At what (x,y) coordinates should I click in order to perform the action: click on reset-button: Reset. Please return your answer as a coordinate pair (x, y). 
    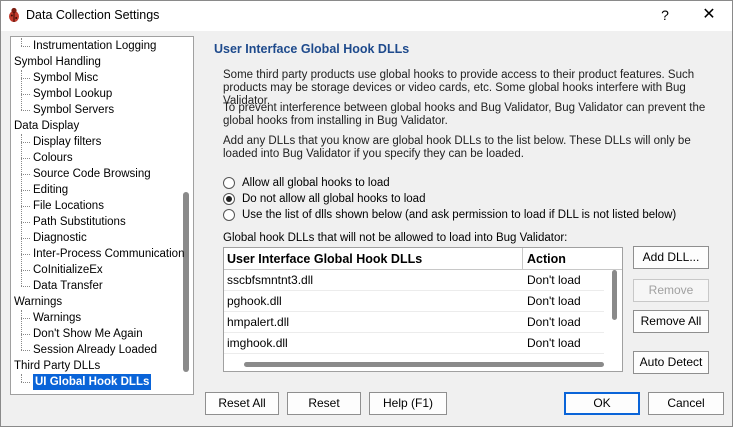
    Looking at the image, I should click on (324, 403).